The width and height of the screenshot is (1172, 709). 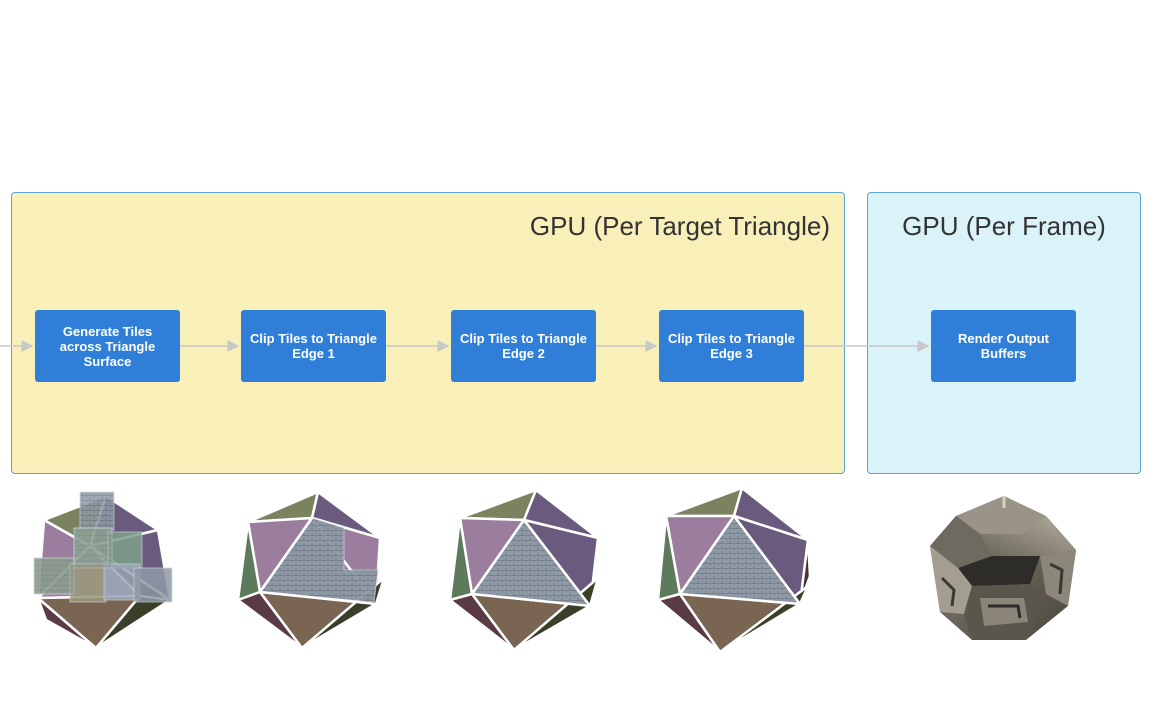 What do you see at coordinates (524, 570) in the screenshot?
I see `icosahedron-clipped-edge-2-image` at bounding box center [524, 570].